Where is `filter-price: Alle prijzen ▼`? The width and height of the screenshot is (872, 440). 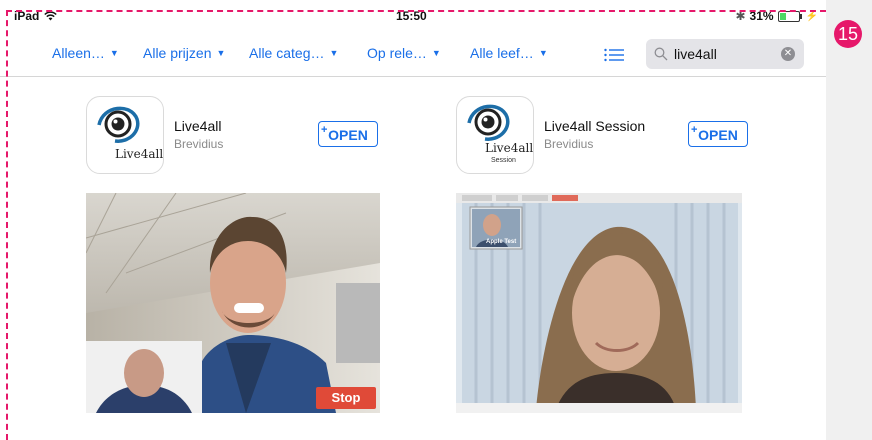 filter-price: Alle prijzen ▼ is located at coordinates (184, 53).